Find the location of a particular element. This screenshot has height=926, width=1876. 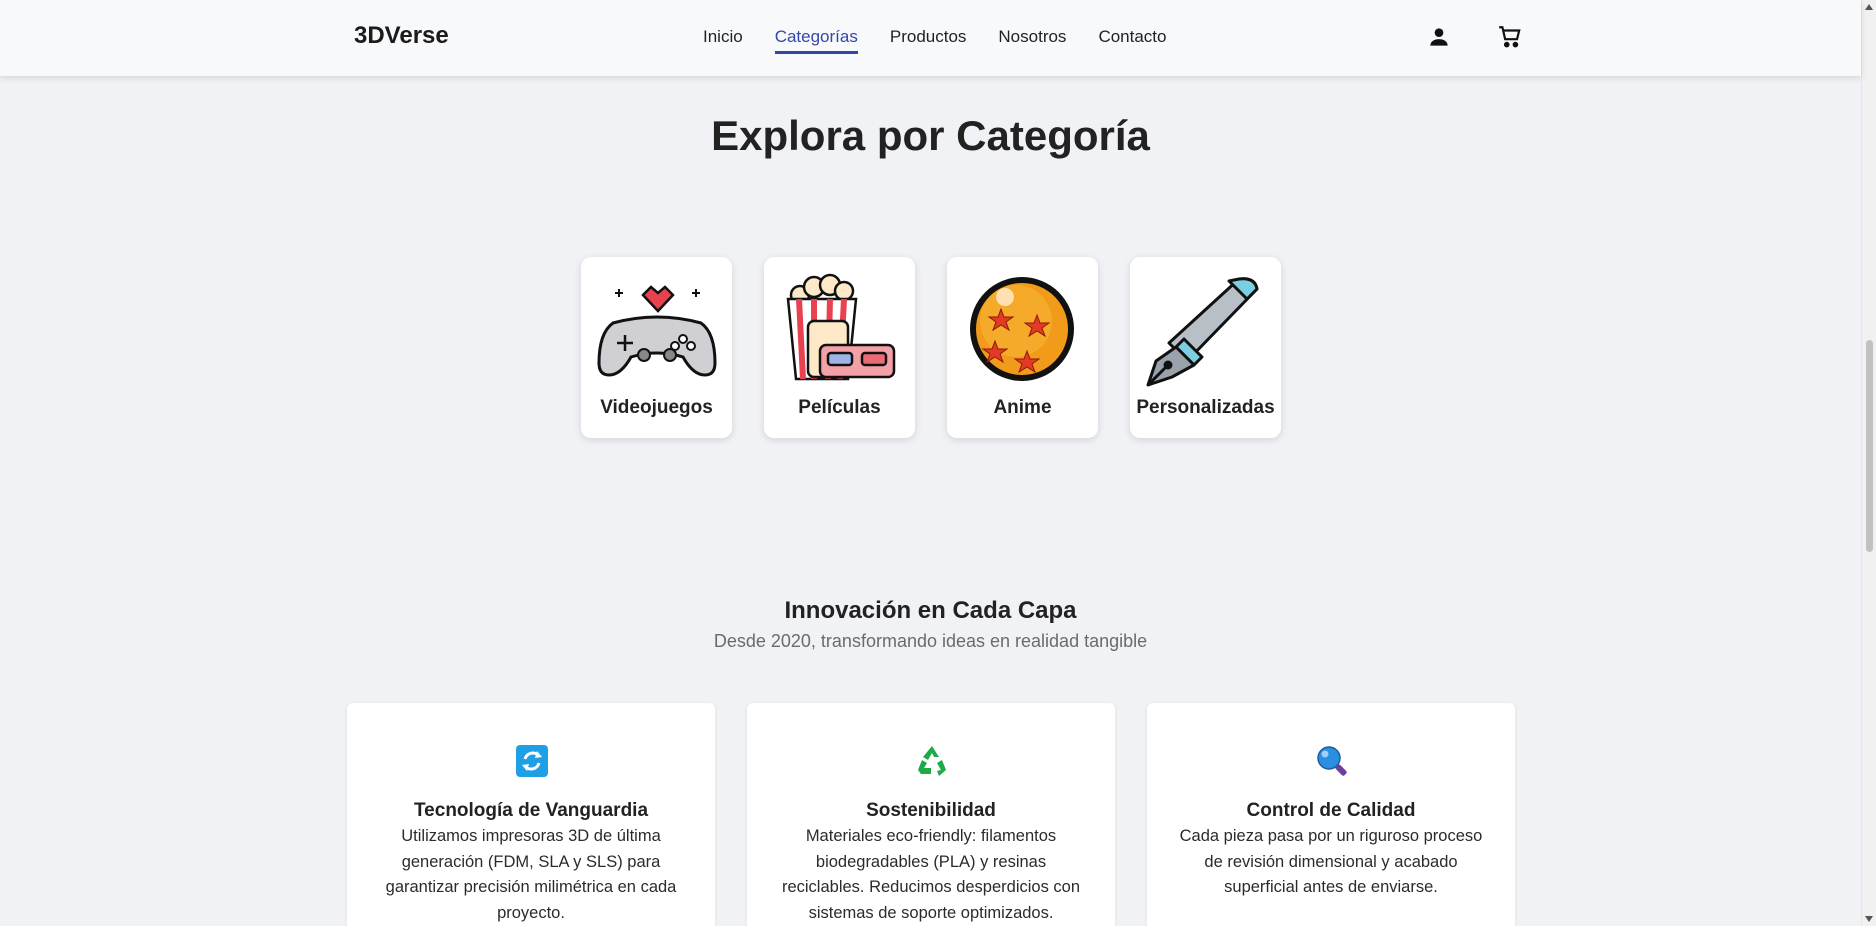

category-label: Películas is located at coordinates (839, 407).